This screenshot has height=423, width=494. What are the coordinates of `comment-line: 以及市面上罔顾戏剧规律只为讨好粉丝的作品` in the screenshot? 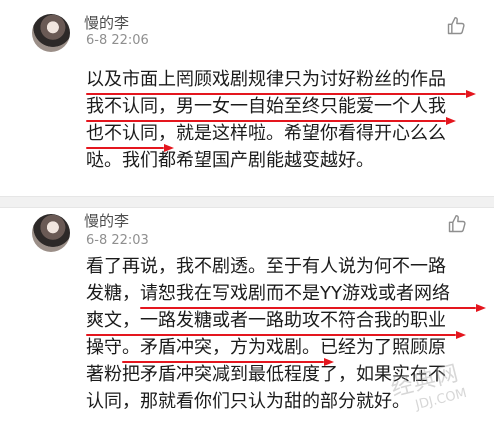 It's located at (266, 79).